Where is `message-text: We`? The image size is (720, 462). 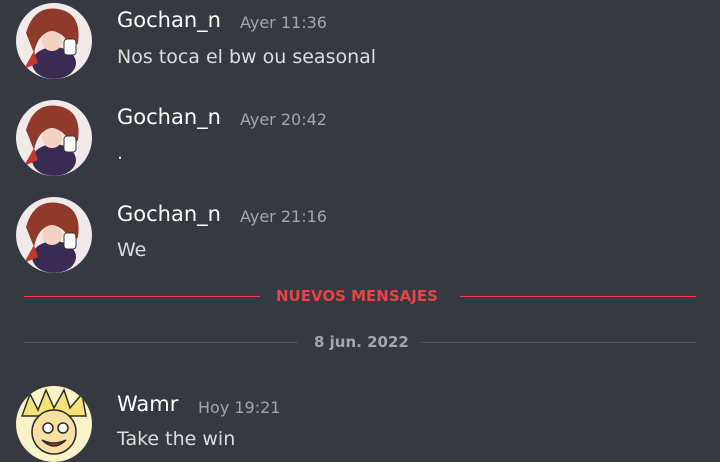
message-text: We is located at coordinates (132, 250).